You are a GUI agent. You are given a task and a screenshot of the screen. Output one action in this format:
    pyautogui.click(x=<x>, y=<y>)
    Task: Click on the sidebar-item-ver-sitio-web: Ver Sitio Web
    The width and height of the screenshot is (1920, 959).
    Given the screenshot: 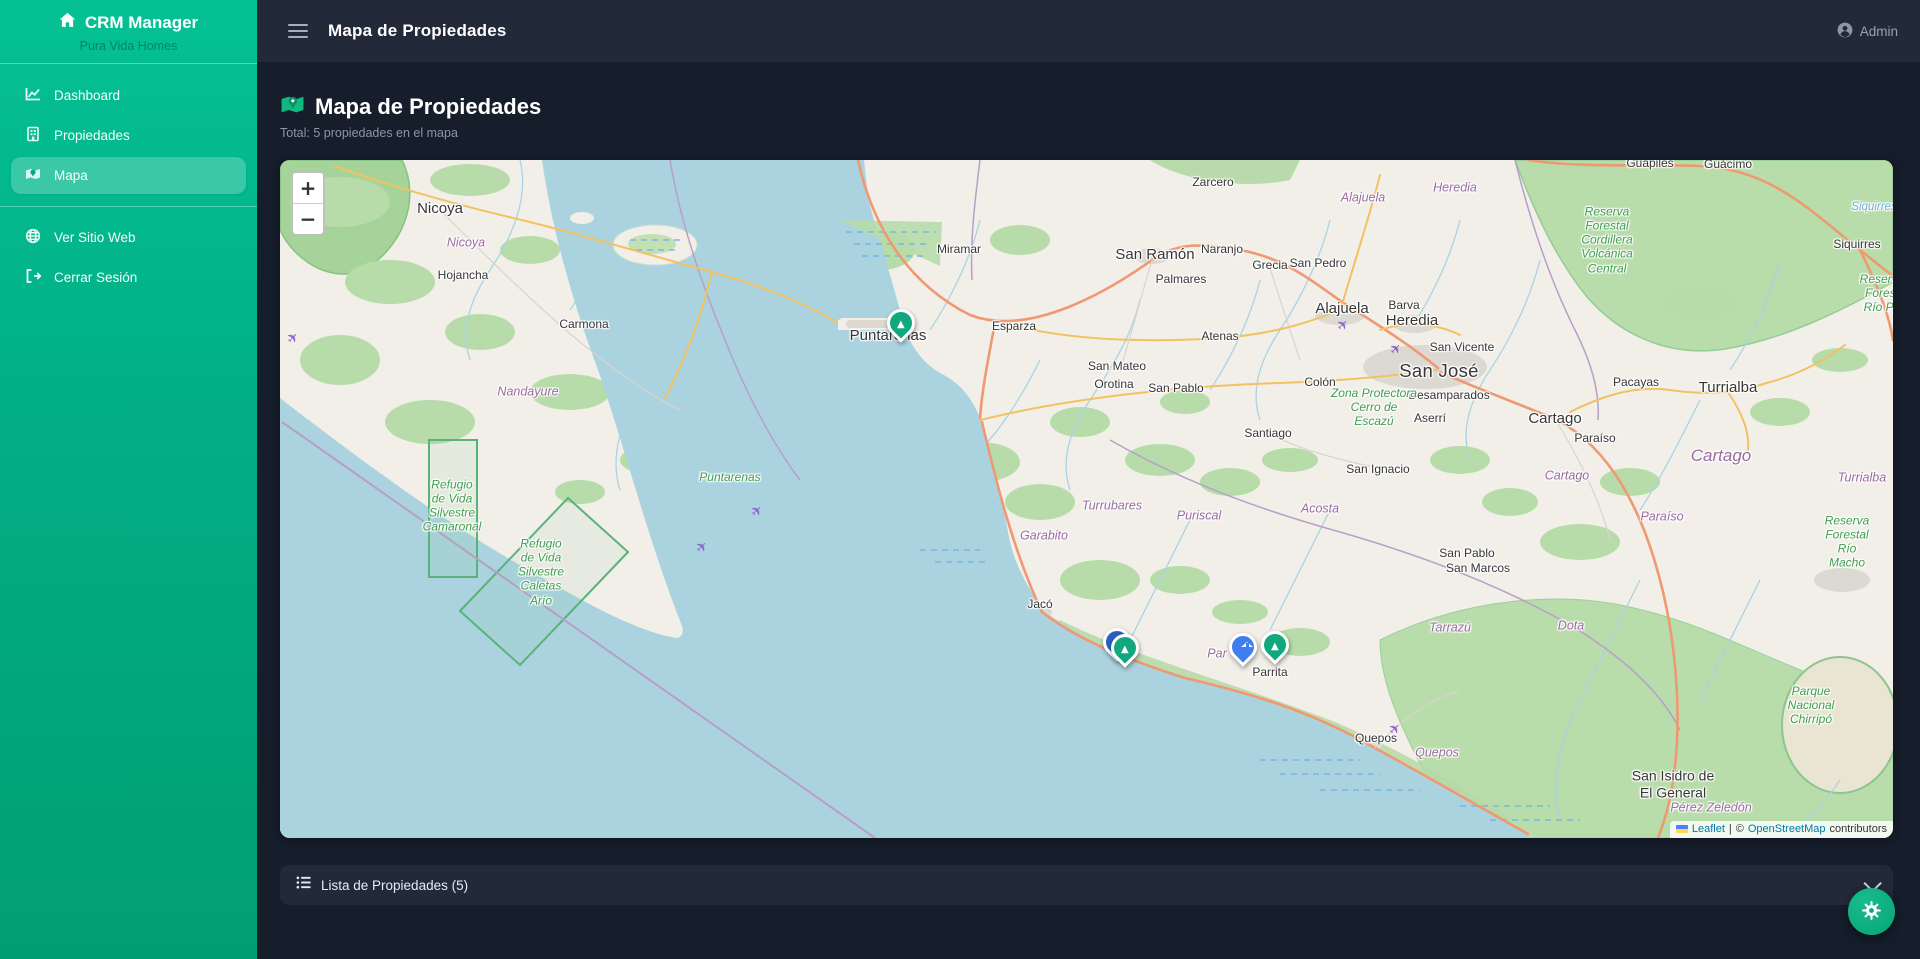 What is the action you would take?
    pyautogui.click(x=128, y=237)
    